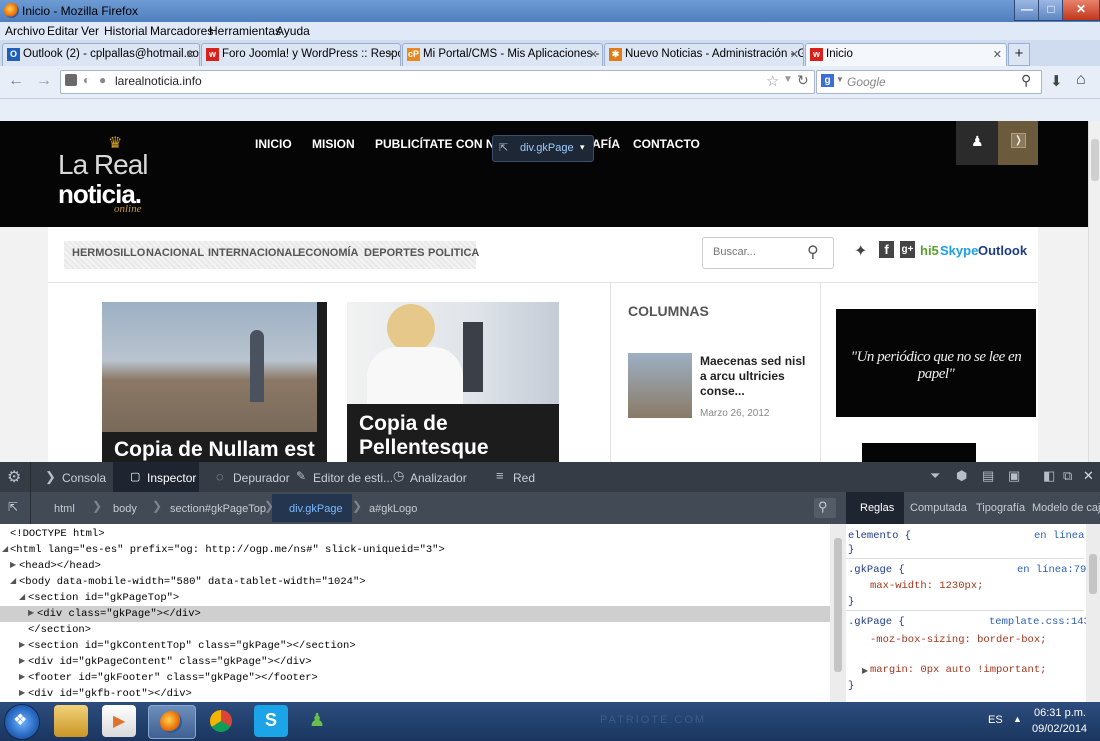 The width and height of the screenshot is (1100, 741). What do you see at coordinates (437, 82) in the screenshot?
I see `url-bar: ◐ ● larealnoticia.info ☆ ▼ ↻` at bounding box center [437, 82].